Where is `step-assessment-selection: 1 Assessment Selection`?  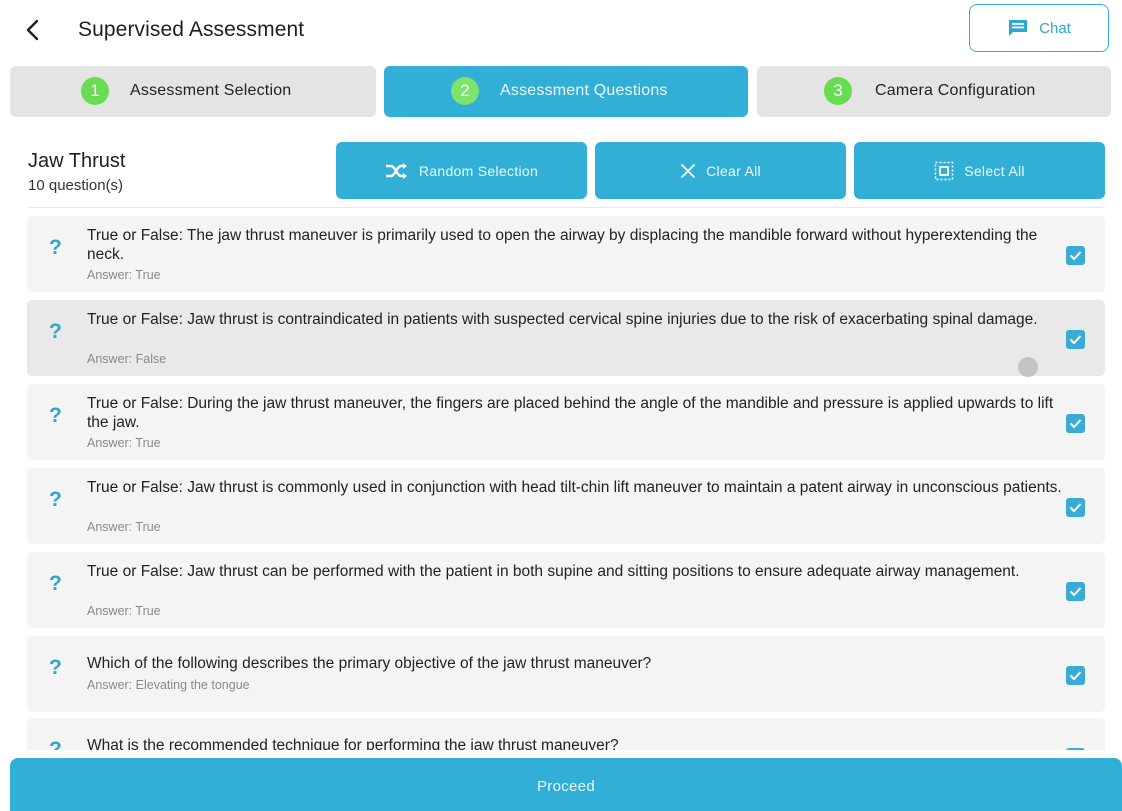
step-assessment-selection: 1 Assessment Selection is located at coordinates (193, 91).